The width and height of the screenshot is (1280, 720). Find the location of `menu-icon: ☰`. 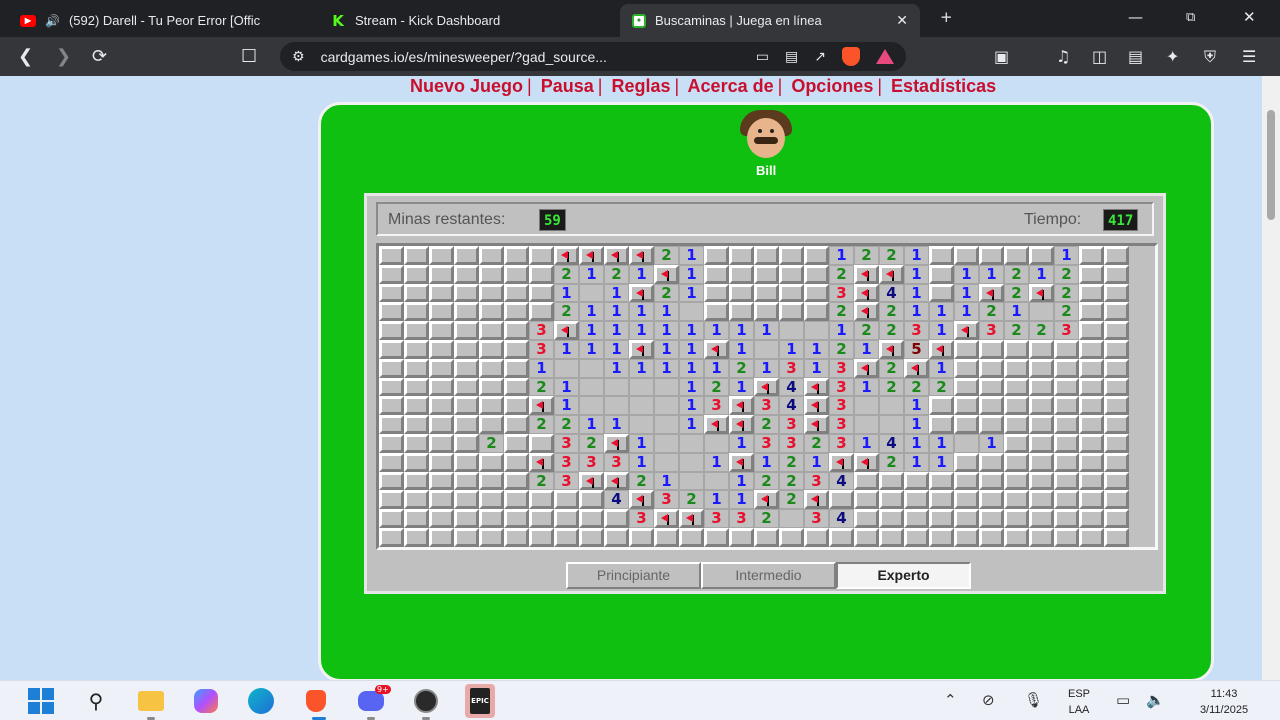

menu-icon: ☰ is located at coordinates (1249, 56).